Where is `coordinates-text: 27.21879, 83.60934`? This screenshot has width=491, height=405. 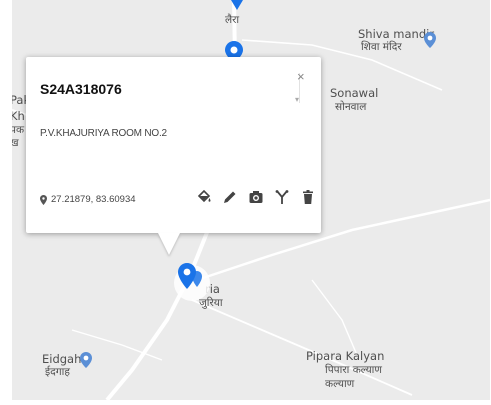
coordinates-text: 27.21879, 83.60934 is located at coordinates (93, 199).